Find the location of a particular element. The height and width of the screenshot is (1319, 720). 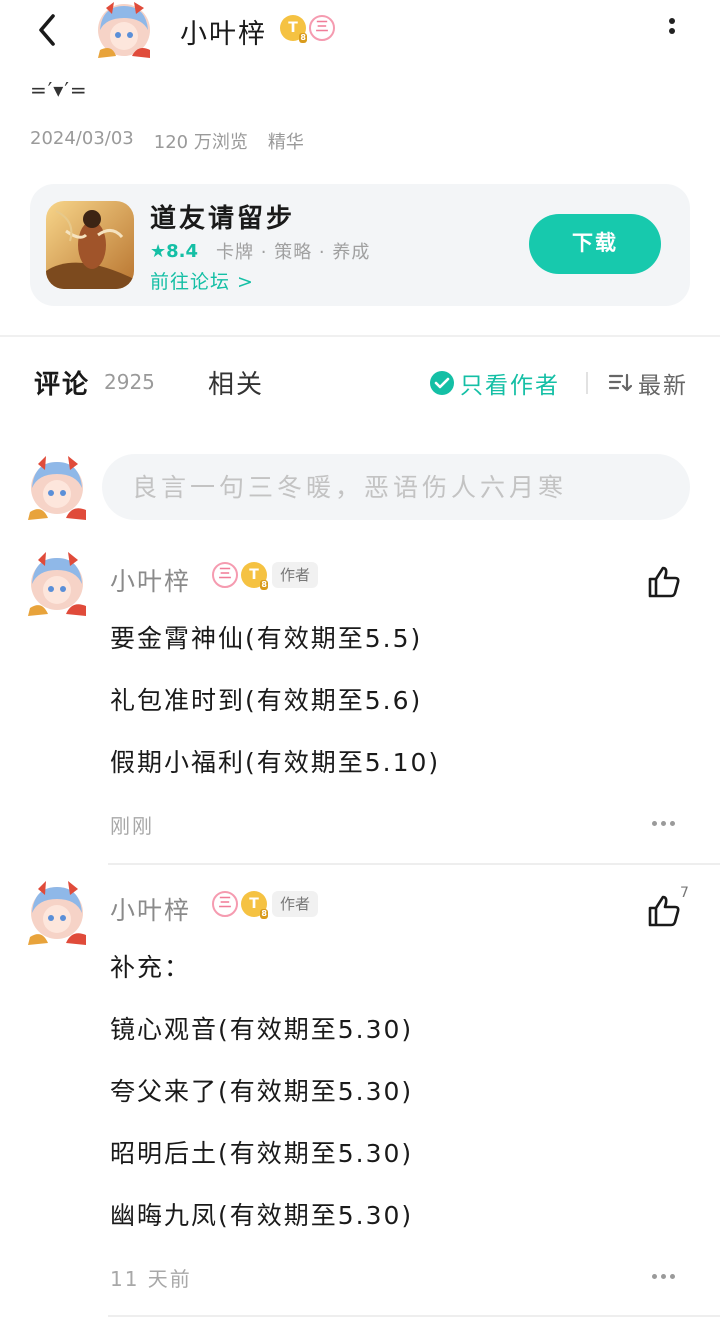

top-bar: 小叶梓 T8 三 is located at coordinates (360, 31).